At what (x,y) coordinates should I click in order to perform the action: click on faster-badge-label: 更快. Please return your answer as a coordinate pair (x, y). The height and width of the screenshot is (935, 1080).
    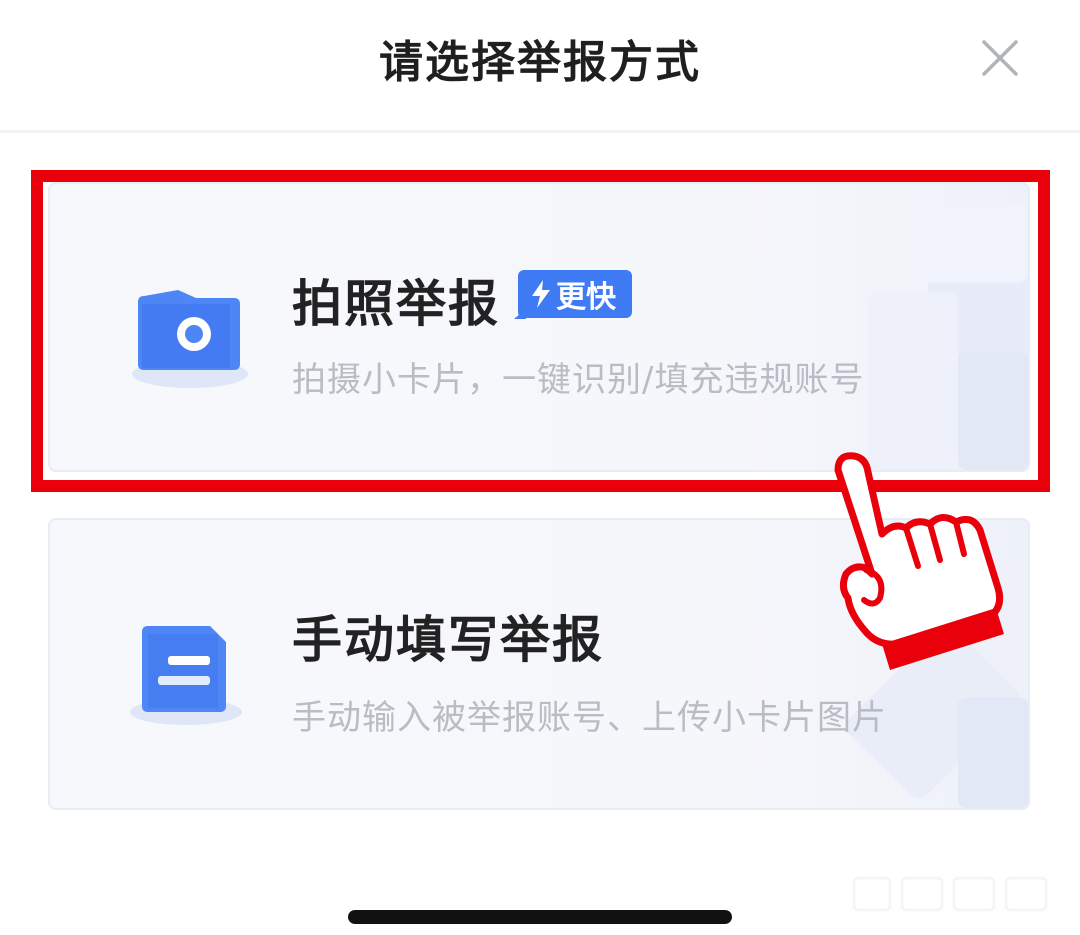
    Looking at the image, I should click on (586, 297).